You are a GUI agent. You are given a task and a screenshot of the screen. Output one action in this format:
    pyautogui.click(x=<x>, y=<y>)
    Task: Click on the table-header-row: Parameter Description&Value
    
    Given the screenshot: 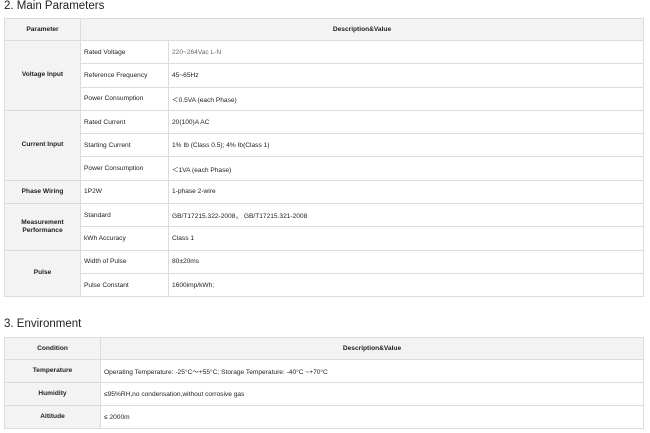 What is the action you would take?
    pyautogui.click(x=324, y=29)
    